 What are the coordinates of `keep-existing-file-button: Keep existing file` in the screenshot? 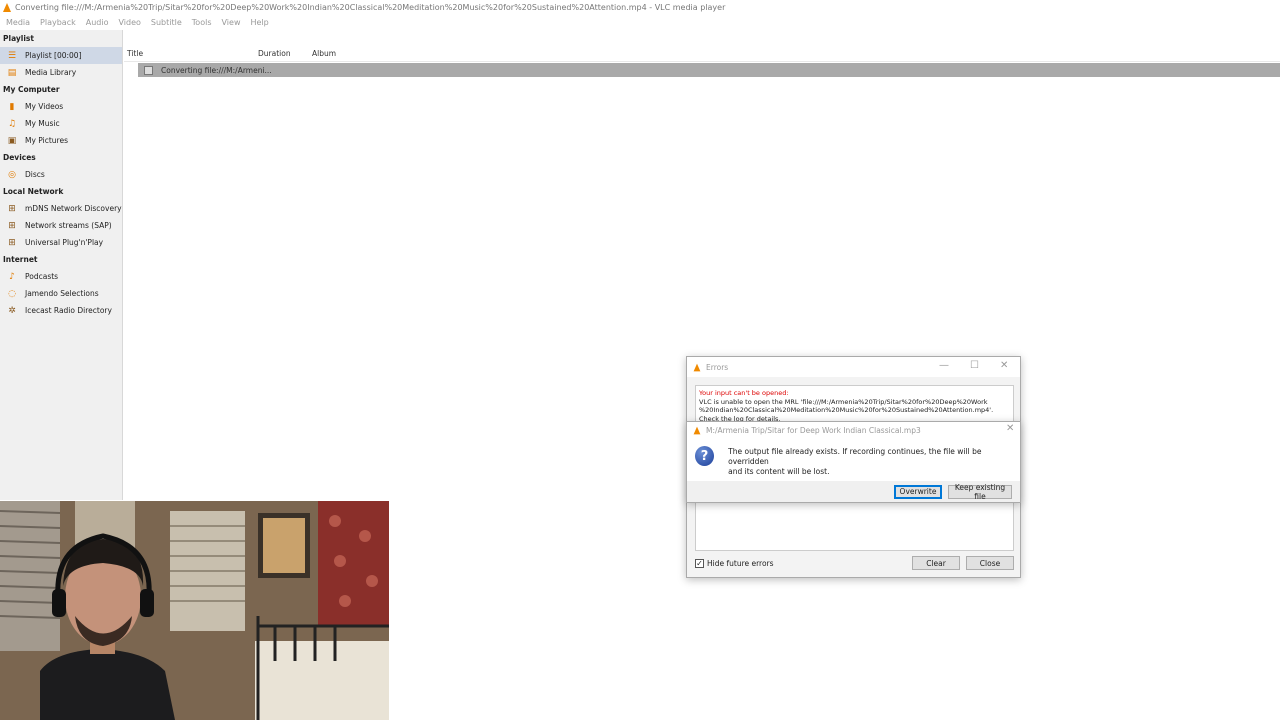 It's located at (980, 492).